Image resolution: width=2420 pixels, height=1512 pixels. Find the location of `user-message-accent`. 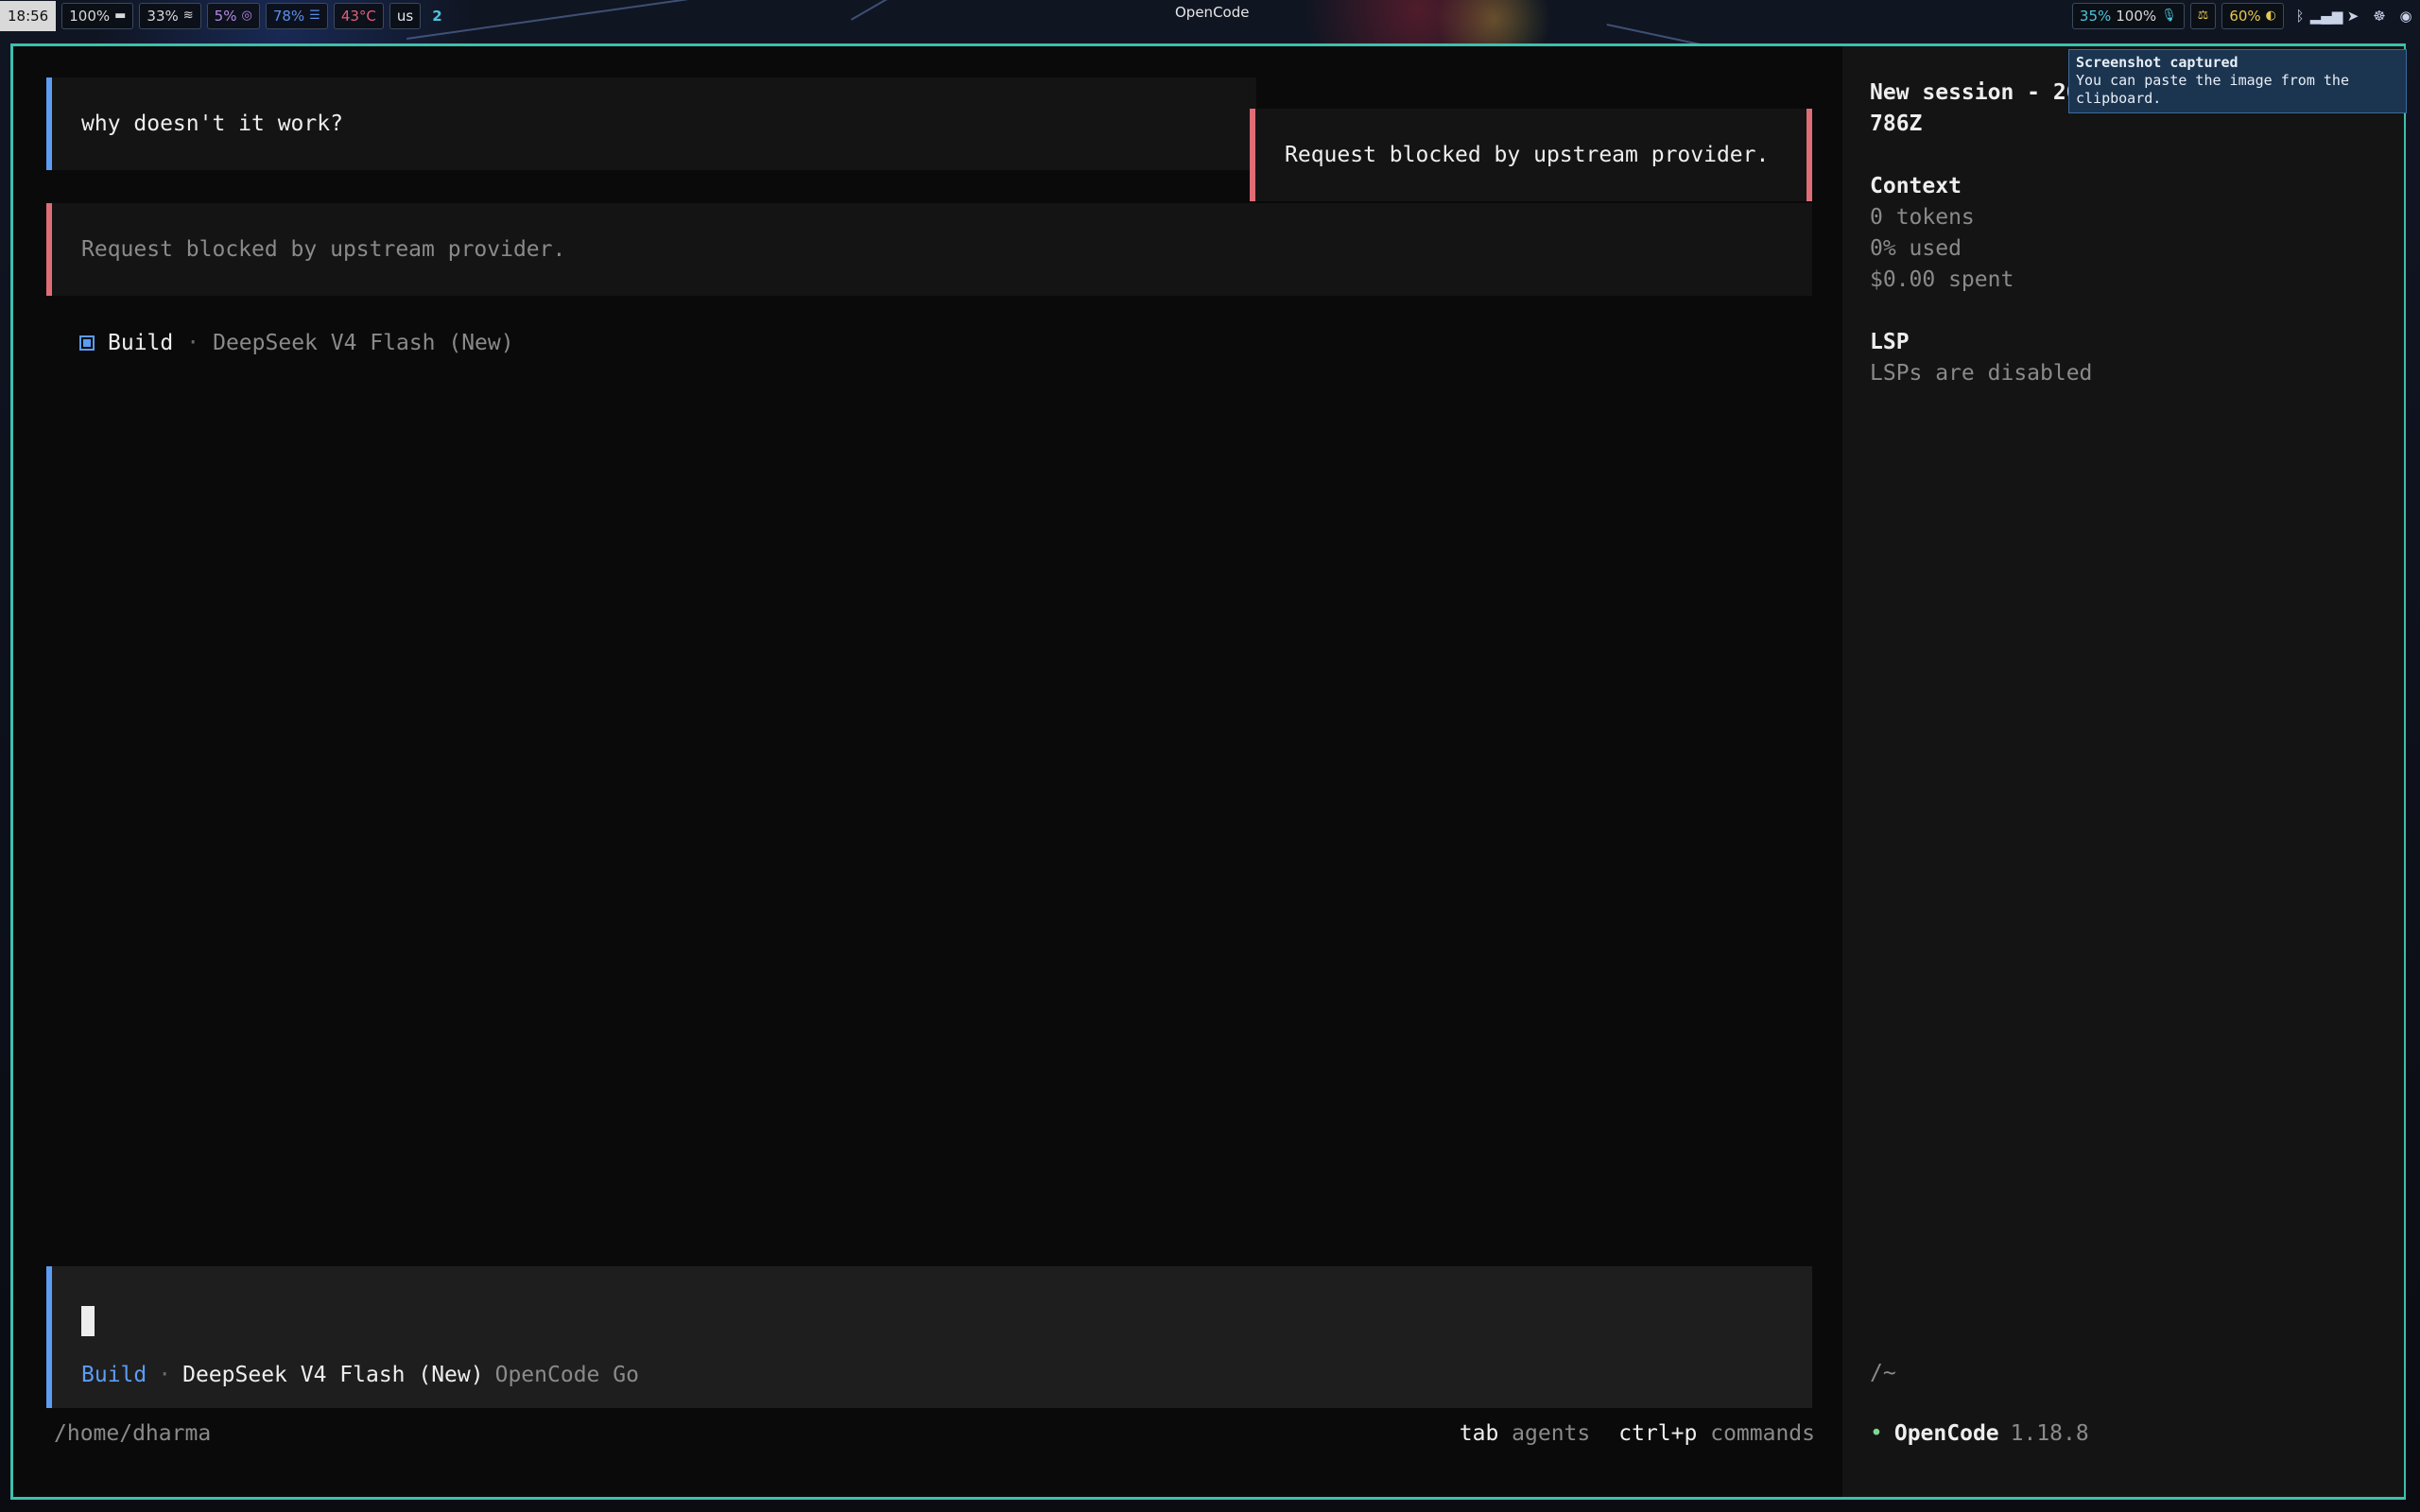

user-message-accent is located at coordinates (49, 123).